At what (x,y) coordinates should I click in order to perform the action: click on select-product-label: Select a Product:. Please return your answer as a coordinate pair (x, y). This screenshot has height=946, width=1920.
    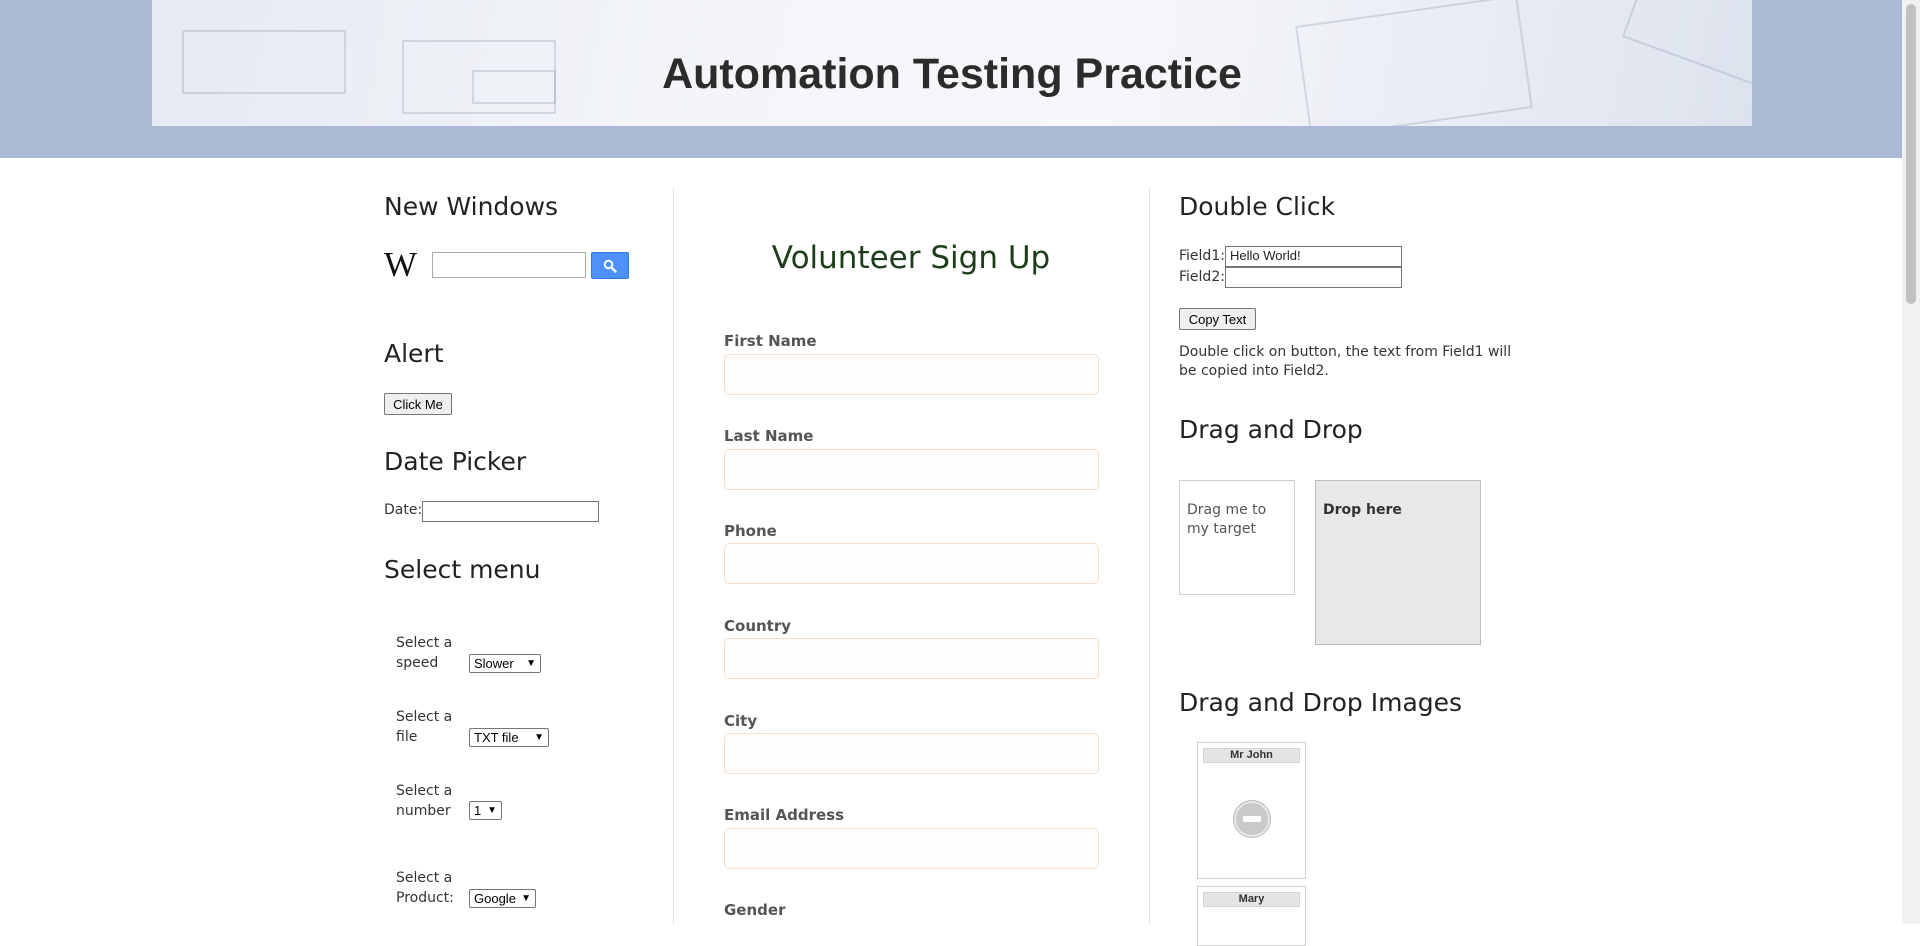
    Looking at the image, I should click on (425, 888).